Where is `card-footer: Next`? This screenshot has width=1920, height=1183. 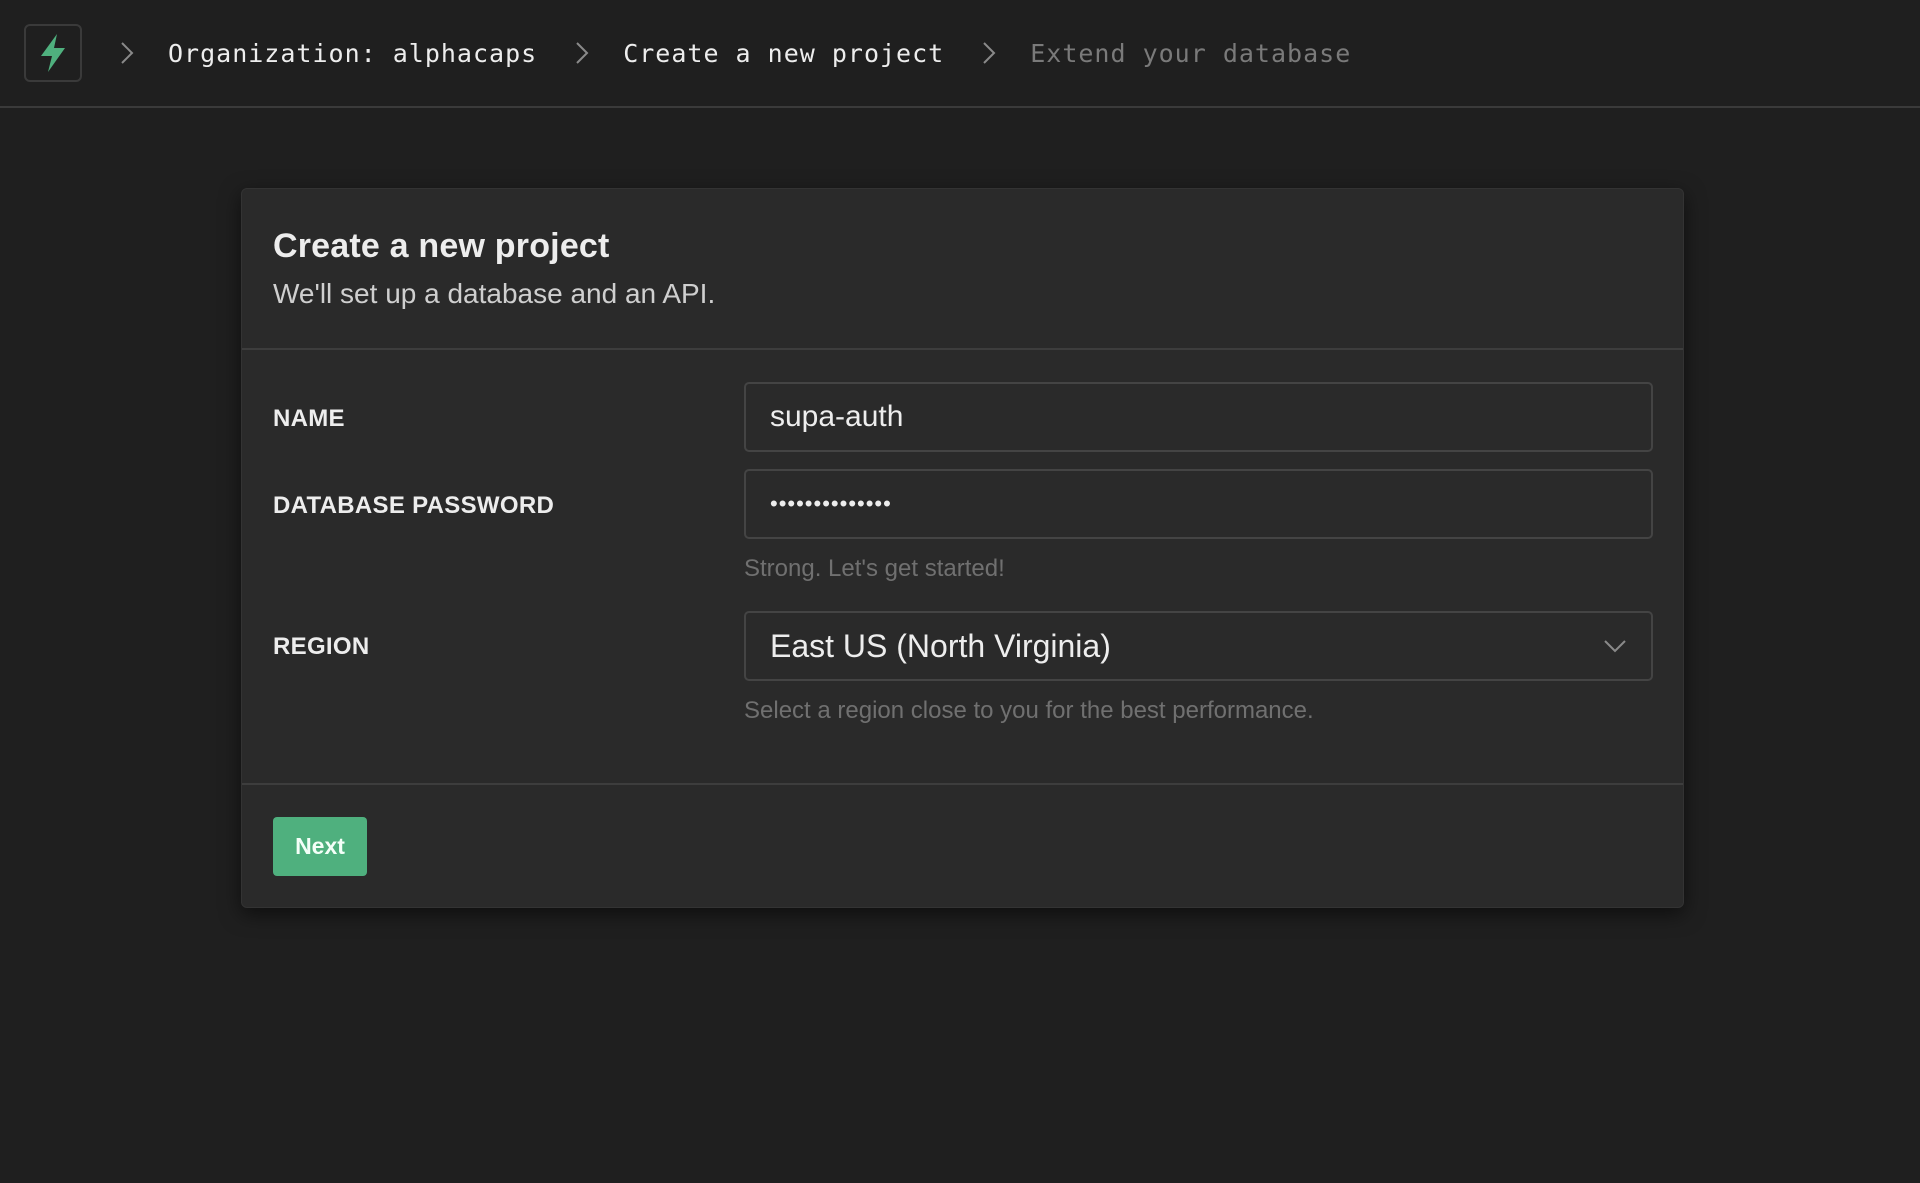 card-footer: Next is located at coordinates (962, 846).